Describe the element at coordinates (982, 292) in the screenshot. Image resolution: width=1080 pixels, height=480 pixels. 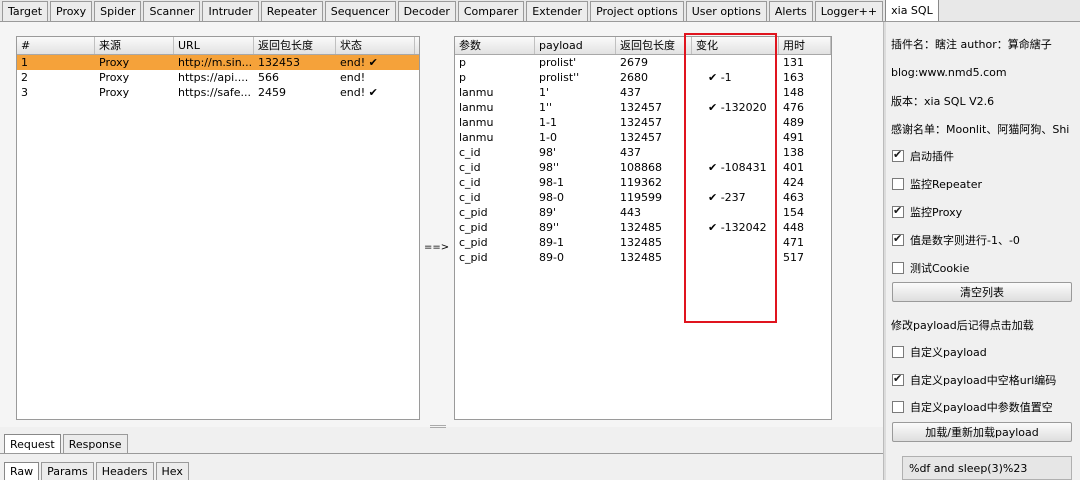
I see `clear-list-button: 清空列表` at that location.